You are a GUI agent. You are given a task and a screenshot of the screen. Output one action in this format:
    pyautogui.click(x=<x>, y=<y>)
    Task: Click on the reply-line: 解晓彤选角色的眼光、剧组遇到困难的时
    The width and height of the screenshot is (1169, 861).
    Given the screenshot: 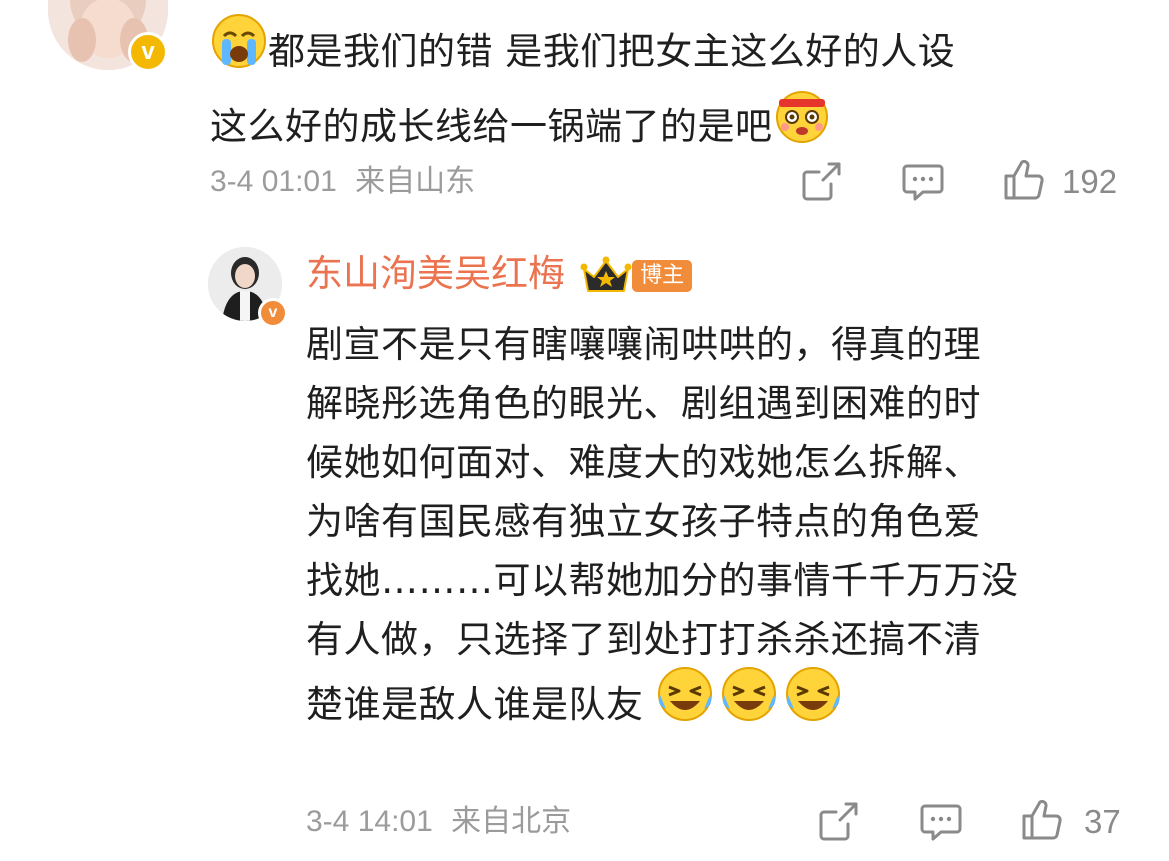 What is the action you would take?
    pyautogui.click(x=643, y=403)
    